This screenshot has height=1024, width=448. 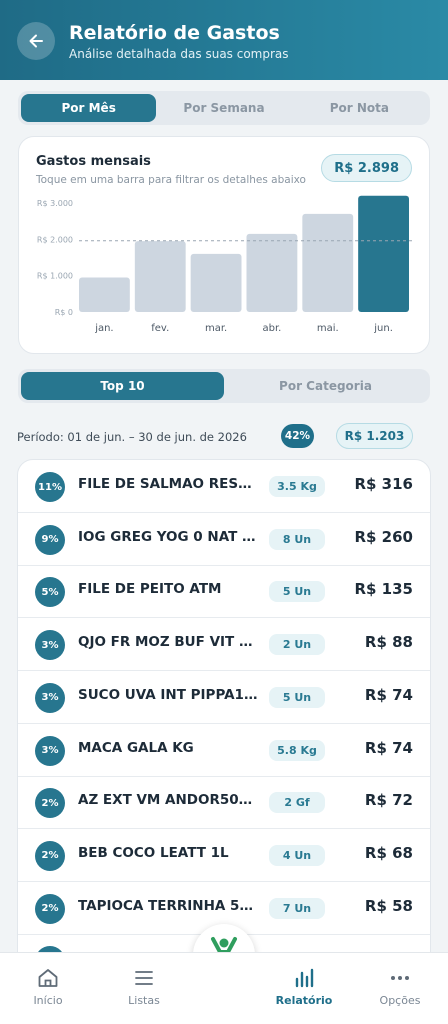 I want to click on x-tick-label: abr., so click(x=271, y=328).